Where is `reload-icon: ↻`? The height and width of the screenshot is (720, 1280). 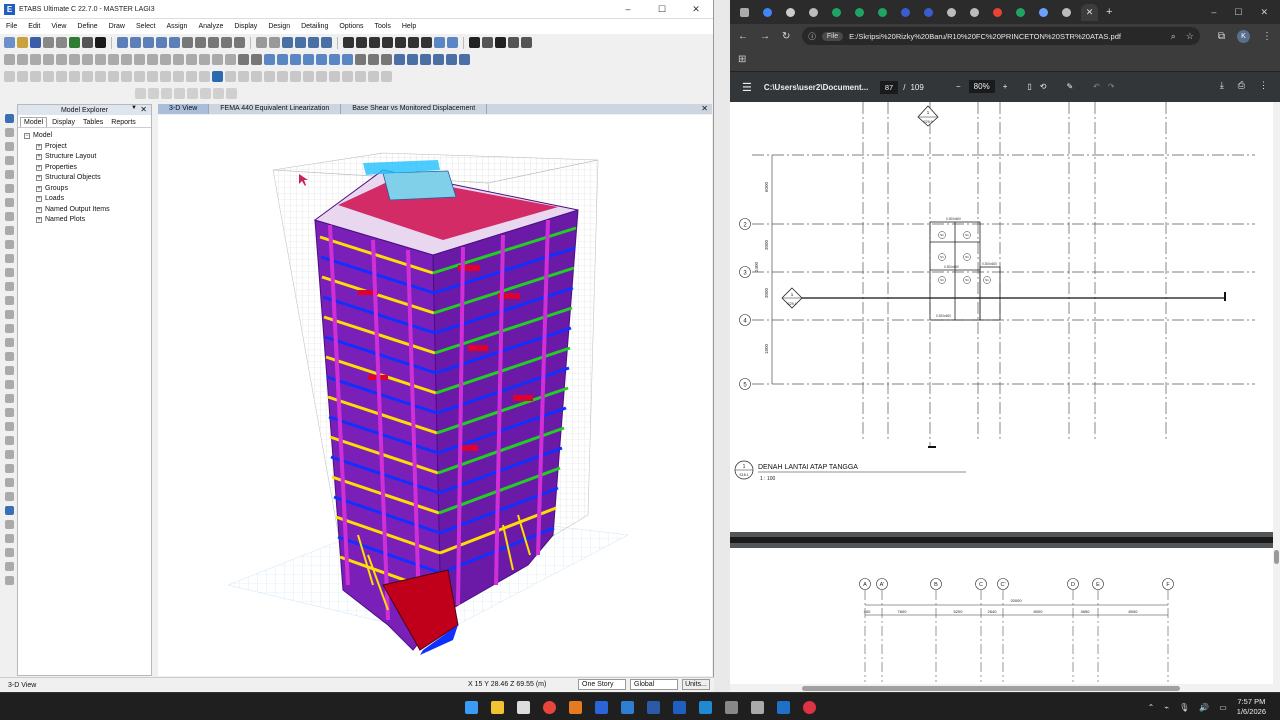 reload-icon: ↻ is located at coordinates (786, 36).